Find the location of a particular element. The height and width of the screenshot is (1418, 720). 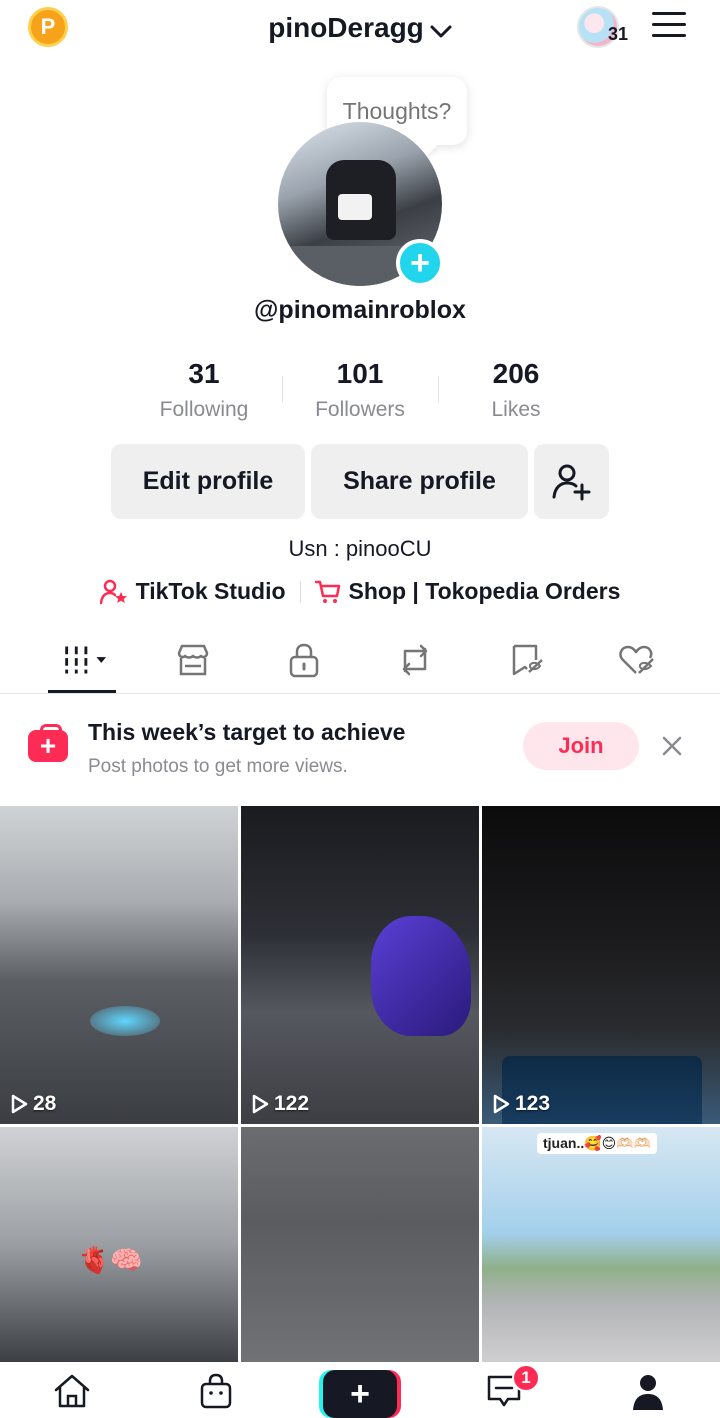

tab-videos is located at coordinates (83, 660).